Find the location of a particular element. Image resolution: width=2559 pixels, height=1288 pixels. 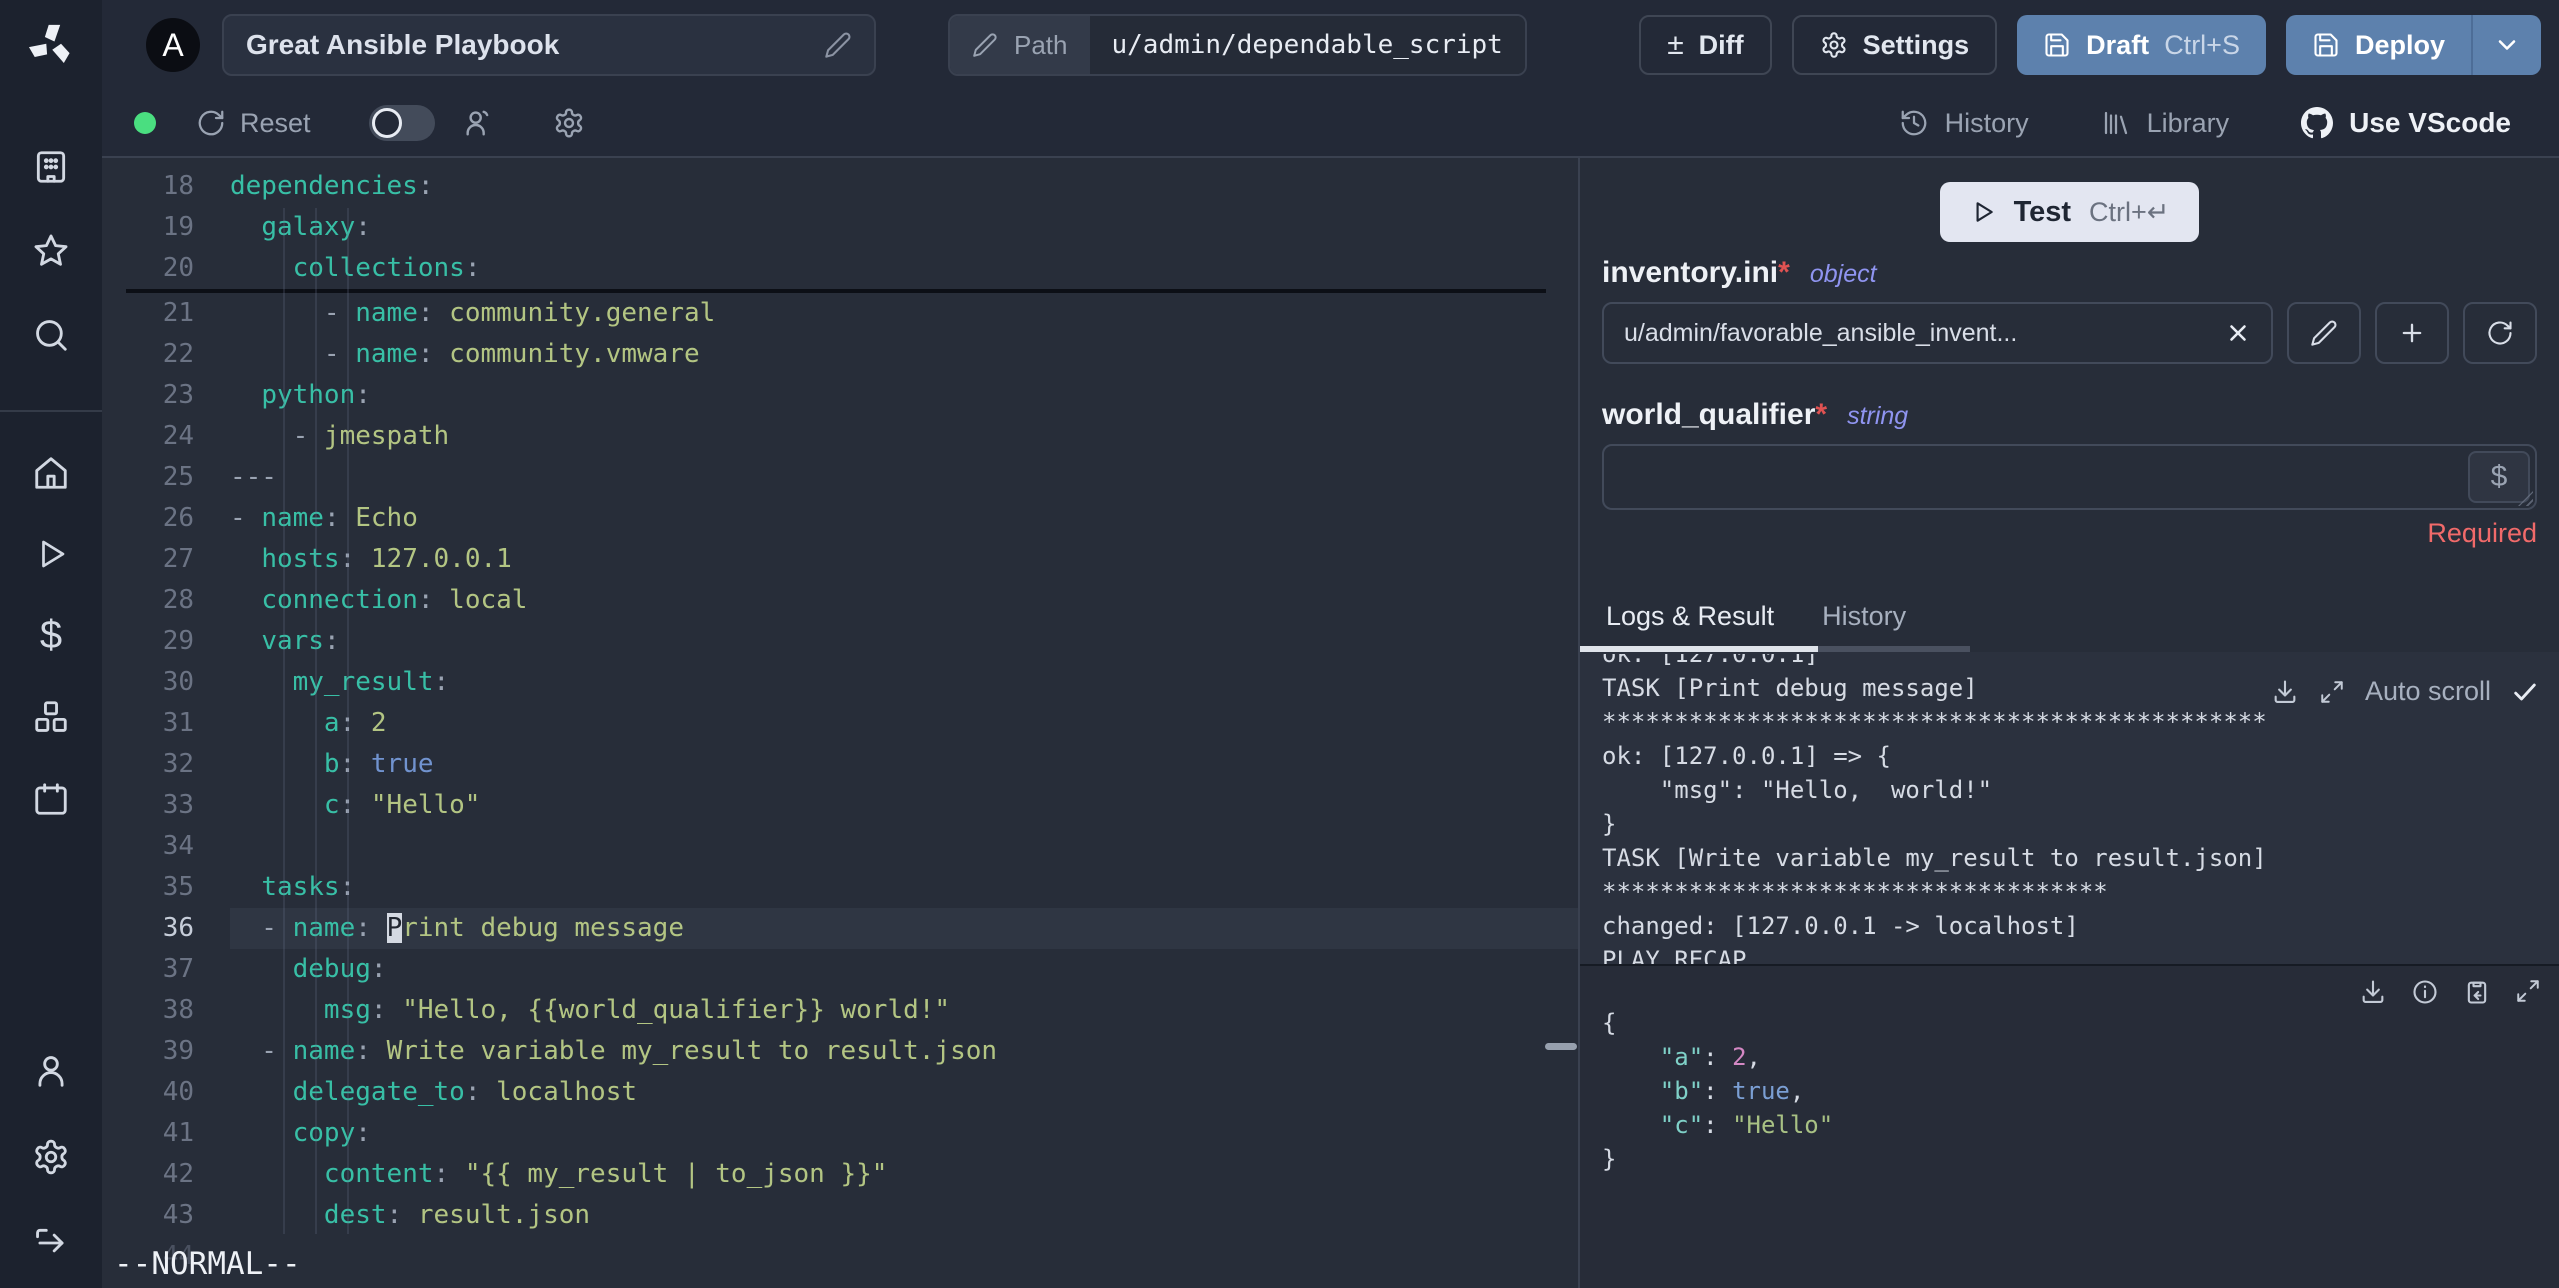

toggle-knob is located at coordinates (386, 123).